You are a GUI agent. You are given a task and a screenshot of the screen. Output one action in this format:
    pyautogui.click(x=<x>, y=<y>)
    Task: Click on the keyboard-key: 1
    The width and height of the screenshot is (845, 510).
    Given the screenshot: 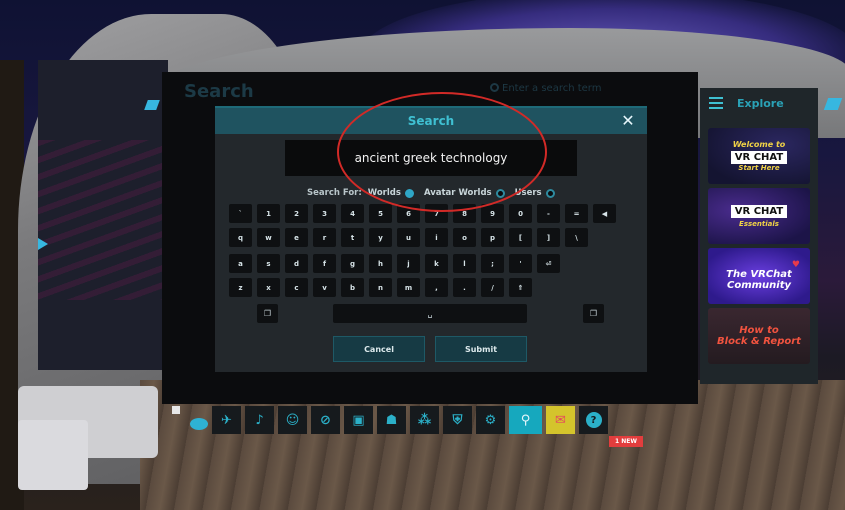 What is the action you would take?
    pyautogui.click(x=268, y=213)
    